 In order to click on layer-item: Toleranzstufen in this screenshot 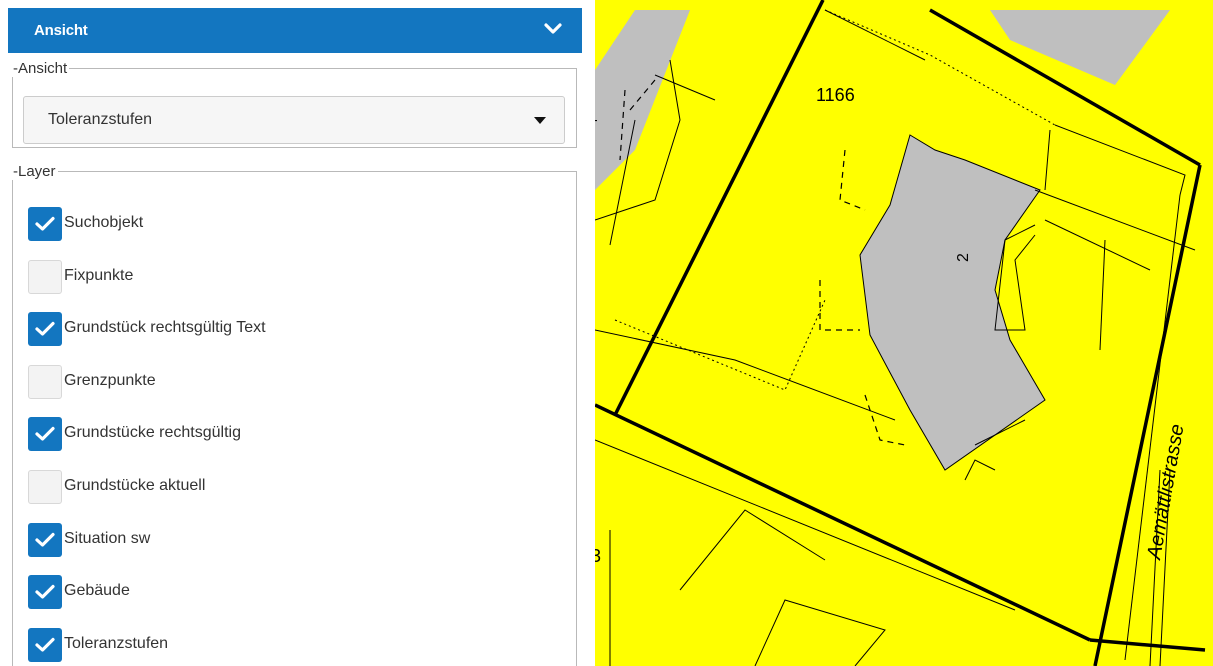, I will do `click(288, 644)`.